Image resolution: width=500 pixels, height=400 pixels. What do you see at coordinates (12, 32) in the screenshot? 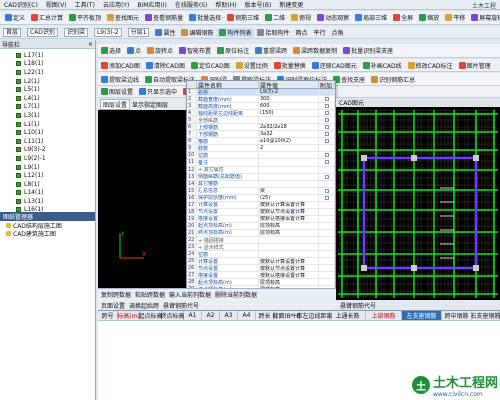
I see `floor-select: 首层` at bounding box center [12, 32].